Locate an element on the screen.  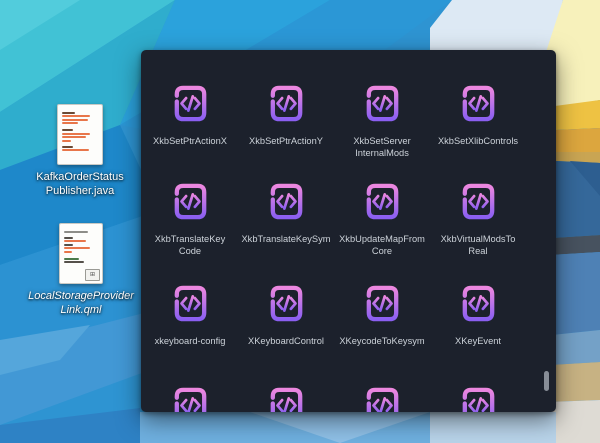
desktop-icon-label: KafkaOrderStatus Publisher.java is located at coordinates (80, 184).